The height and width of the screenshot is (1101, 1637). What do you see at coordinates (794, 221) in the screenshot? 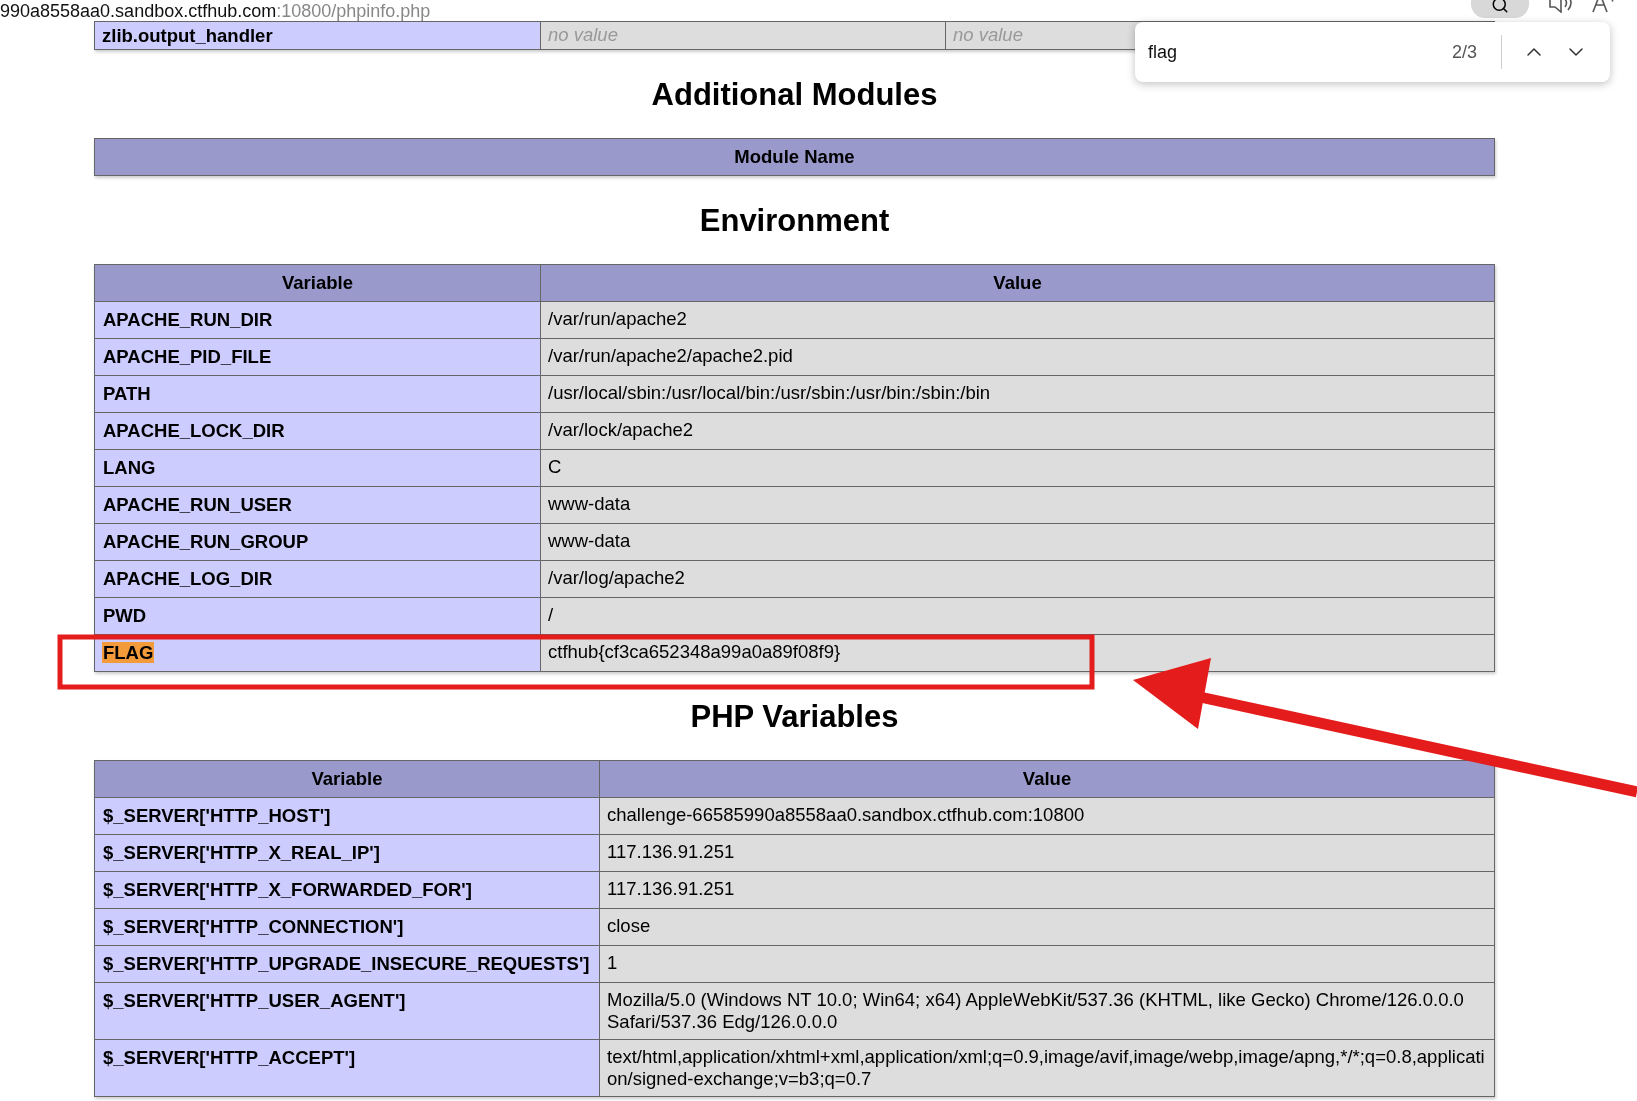
I see `section-heading: Environment` at bounding box center [794, 221].